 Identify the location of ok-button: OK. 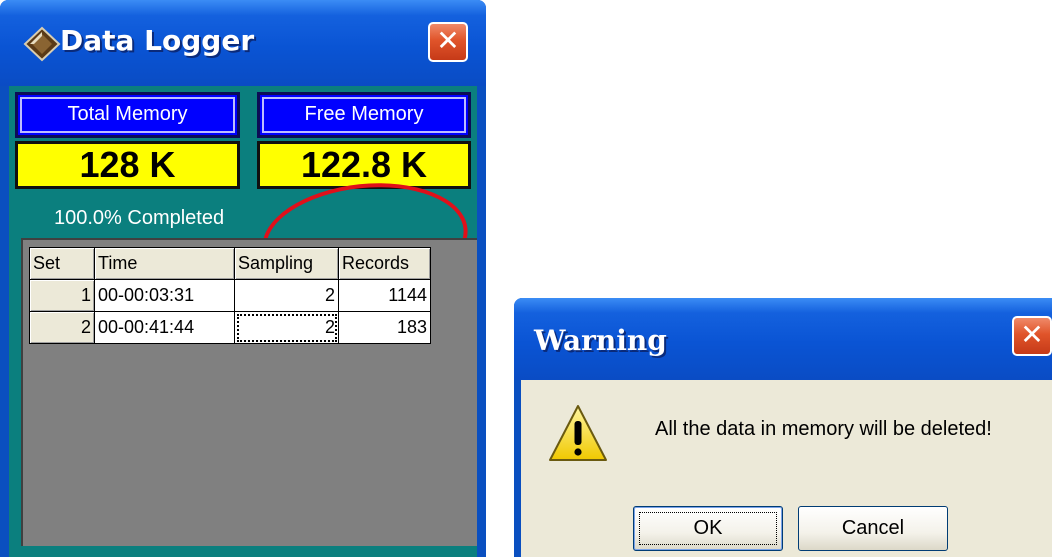
(708, 528).